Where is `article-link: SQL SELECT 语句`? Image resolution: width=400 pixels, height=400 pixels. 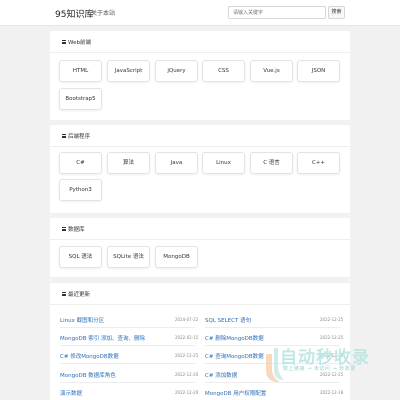 article-link: SQL SELECT 语句 is located at coordinates (228, 320).